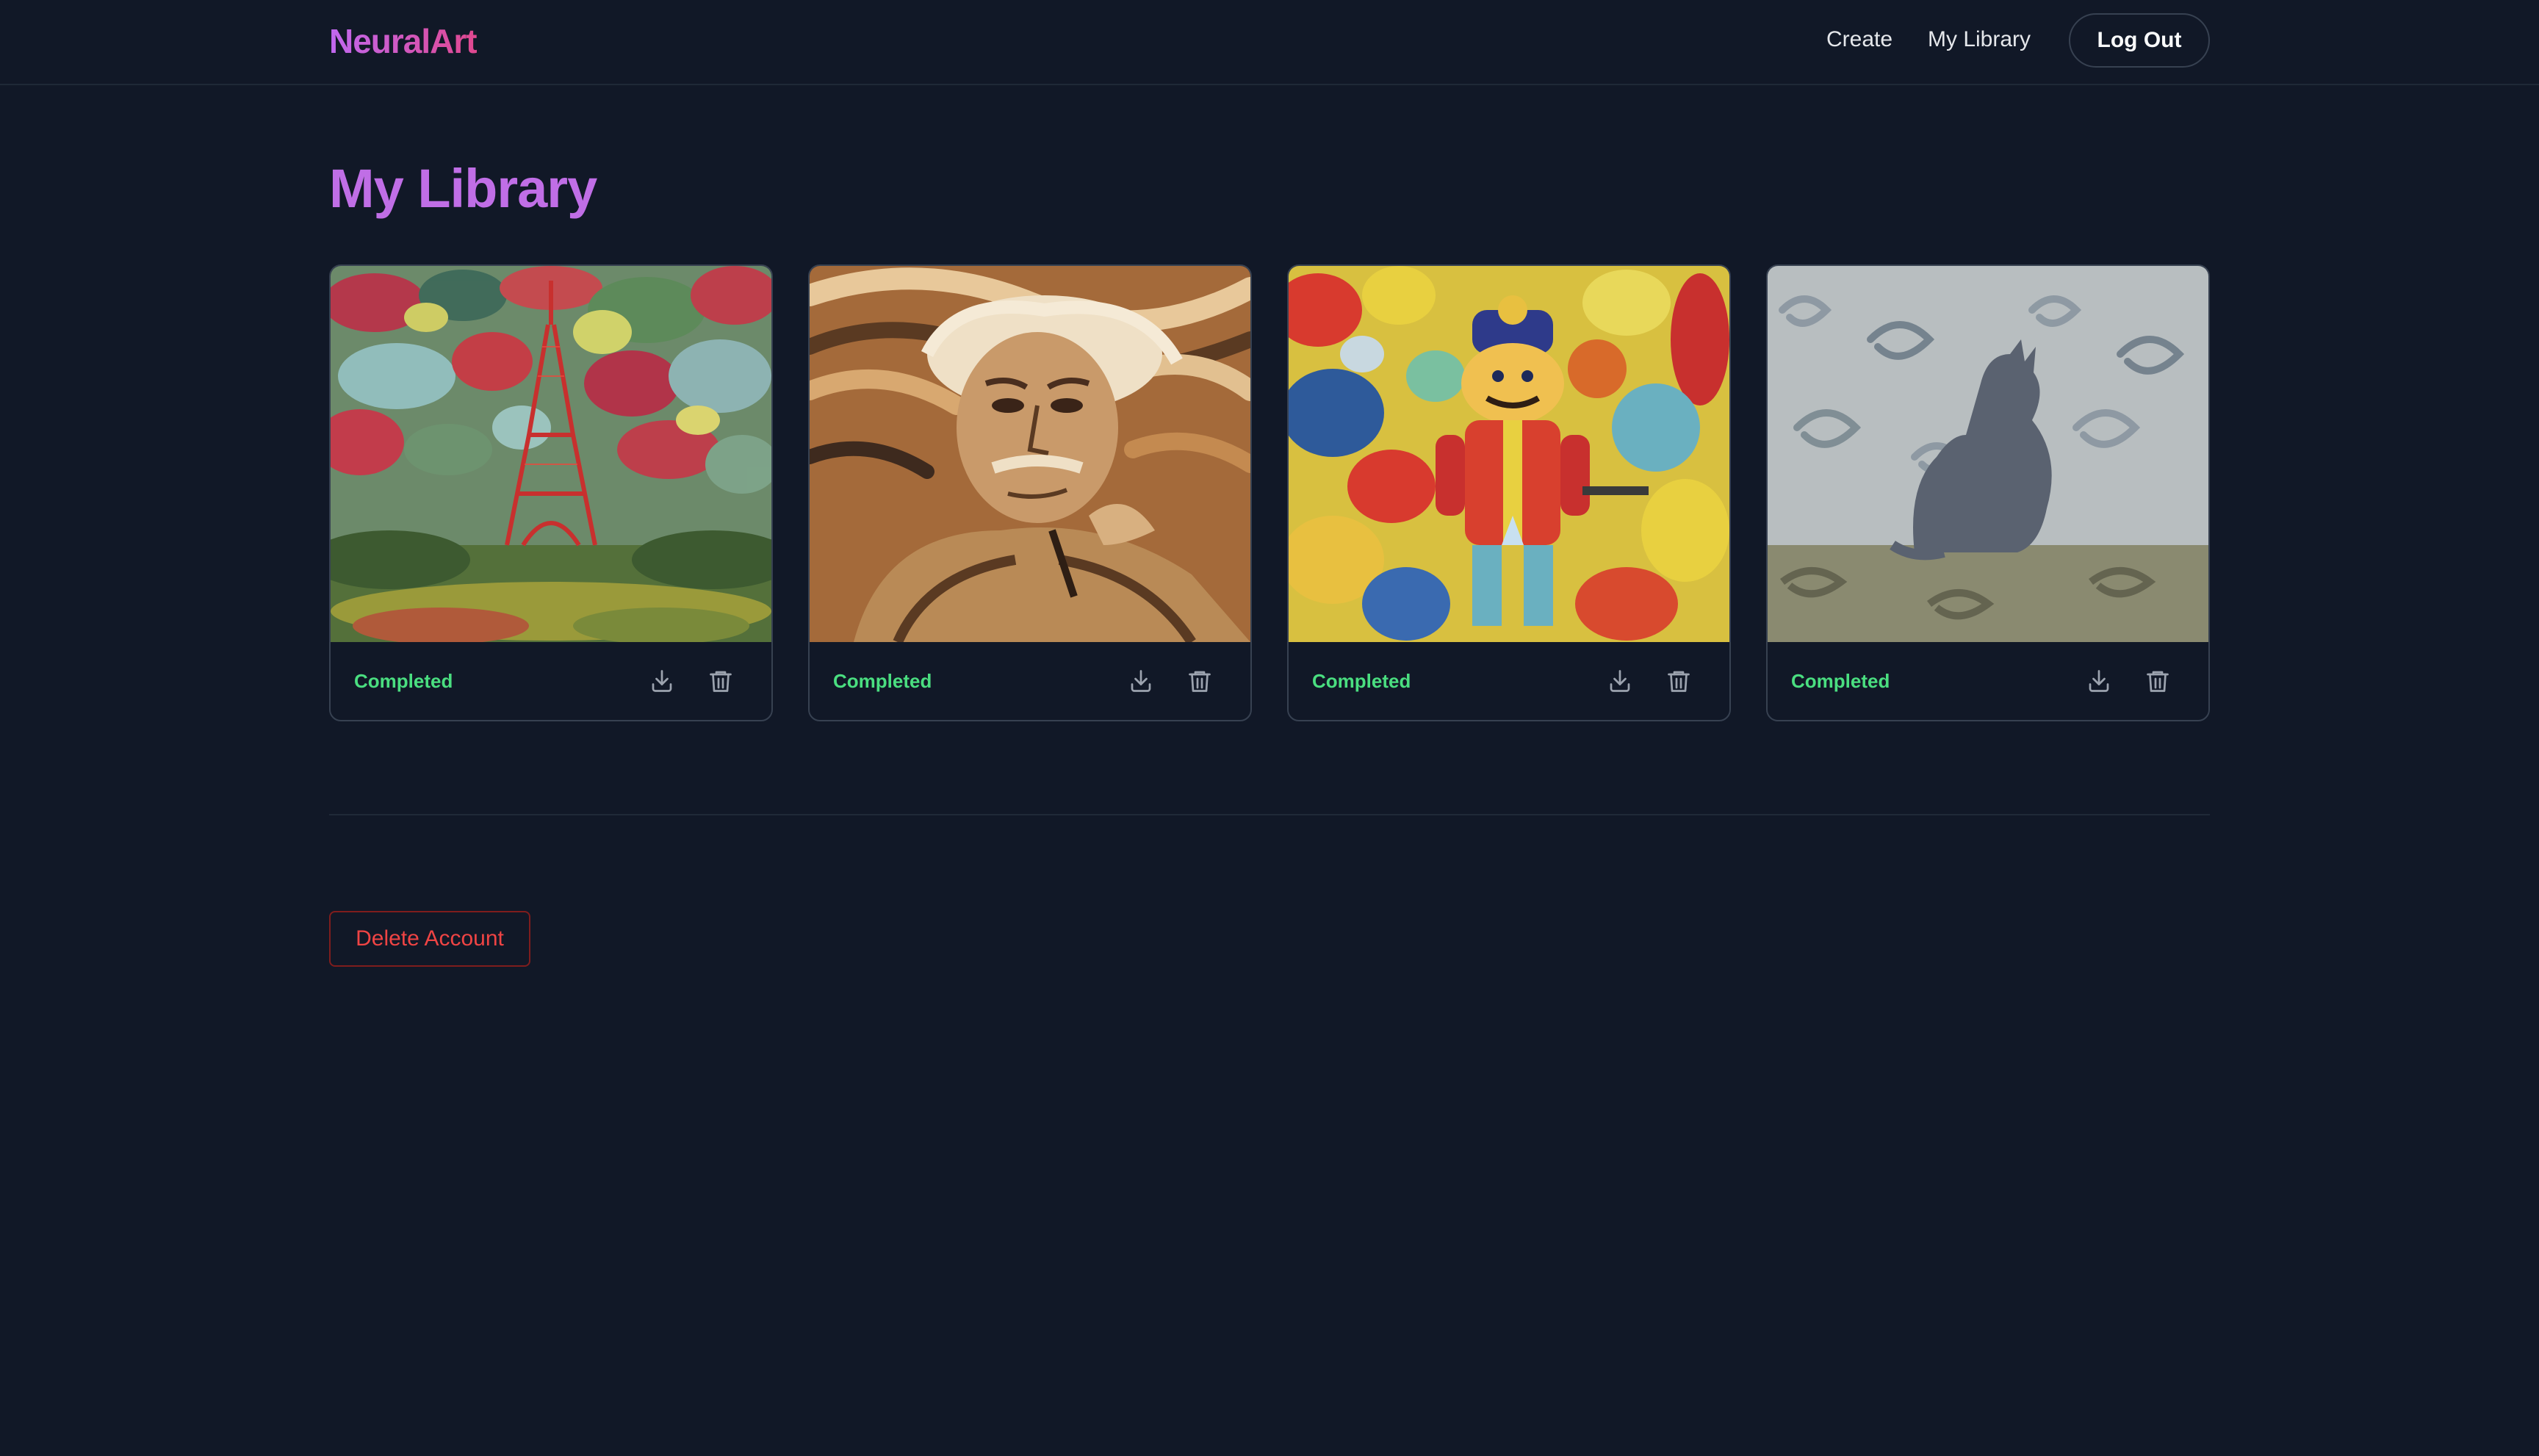 The image size is (2539, 1456). What do you see at coordinates (1859, 39) in the screenshot?
I see `nav-create-link: Create` at bounding box center [1859, 39].